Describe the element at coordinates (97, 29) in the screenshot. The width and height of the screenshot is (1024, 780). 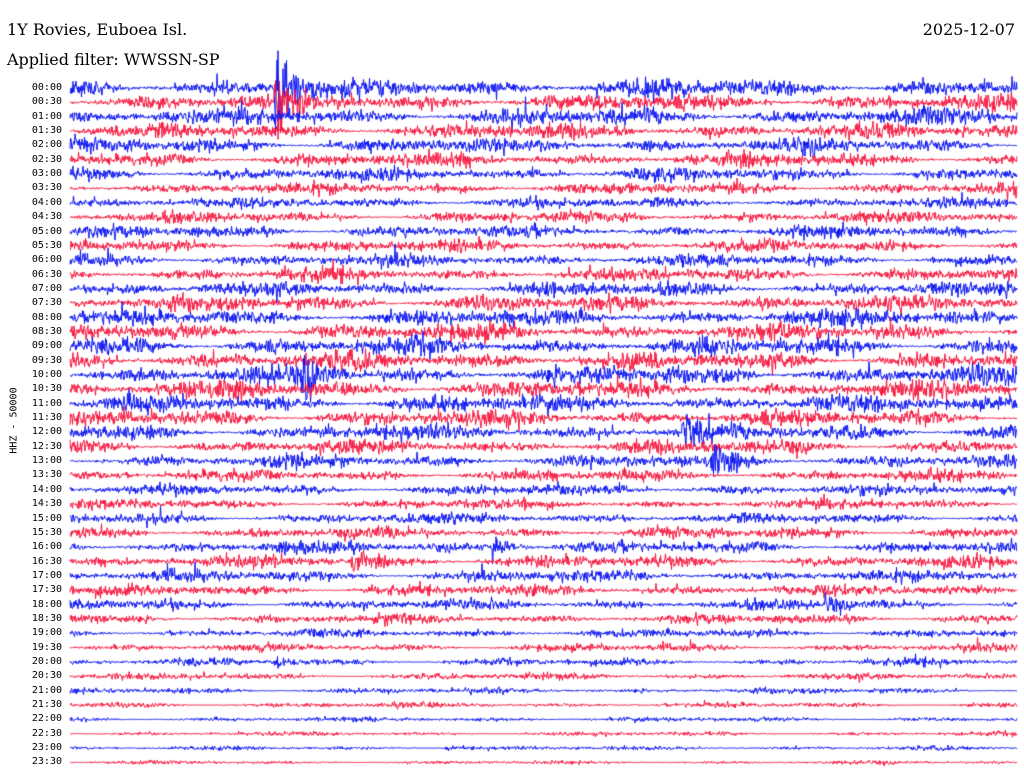
I see `station-title: 1Y Rovies, Euboea Isl.` at that location.